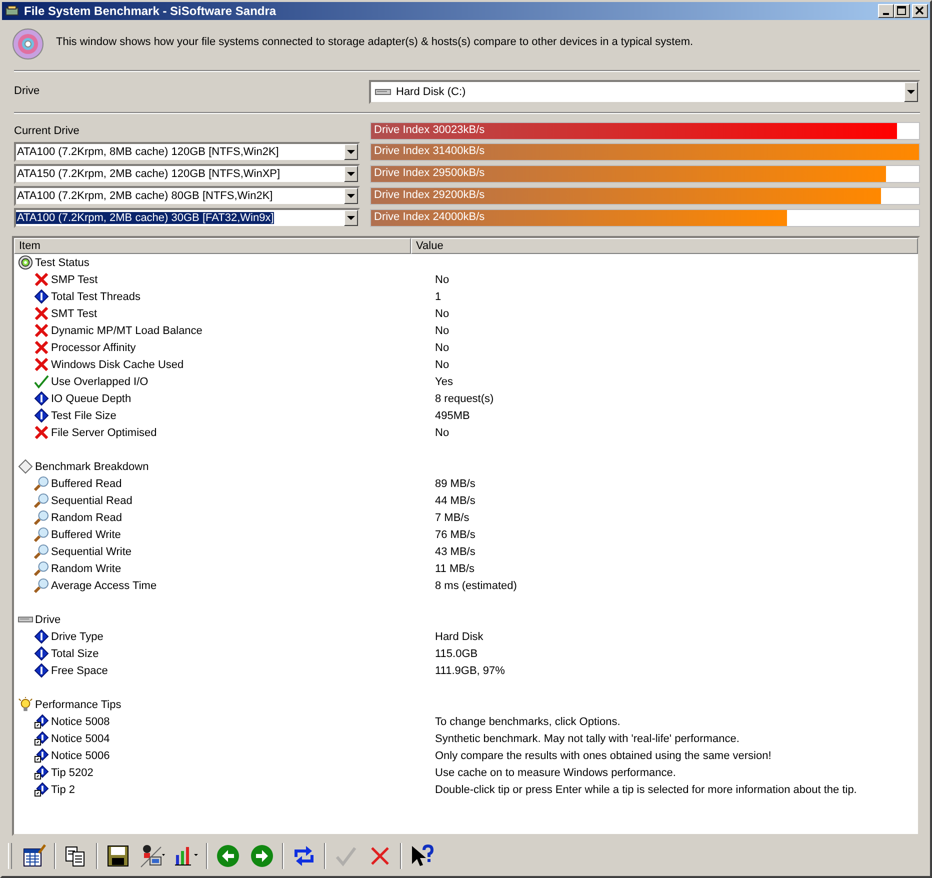  I want to click on index-text: Drive Index 29500kB/s, so click(429, 173).